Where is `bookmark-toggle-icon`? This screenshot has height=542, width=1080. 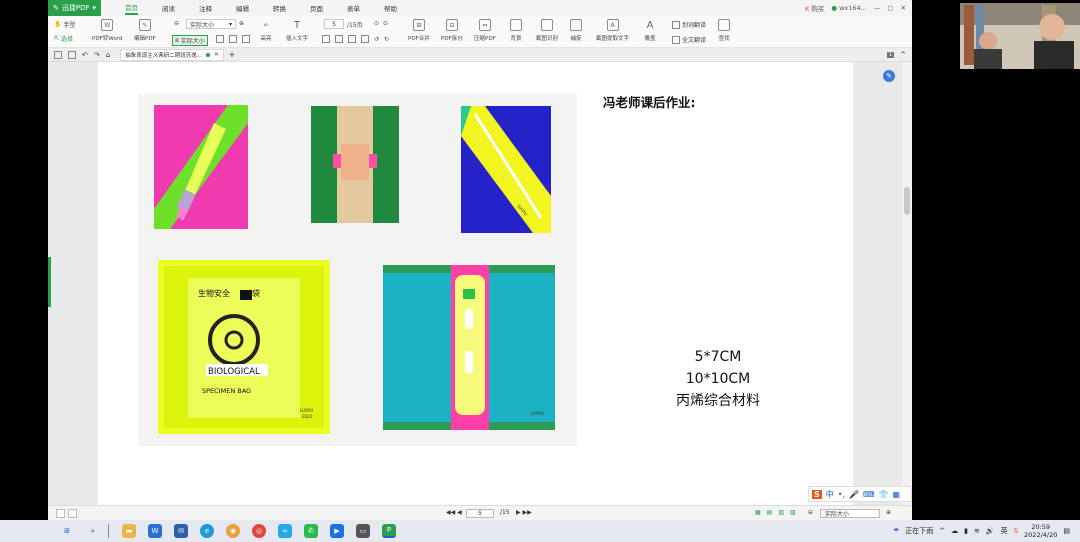 bookmark-toggle-icon is located at coordinates (72, 513).